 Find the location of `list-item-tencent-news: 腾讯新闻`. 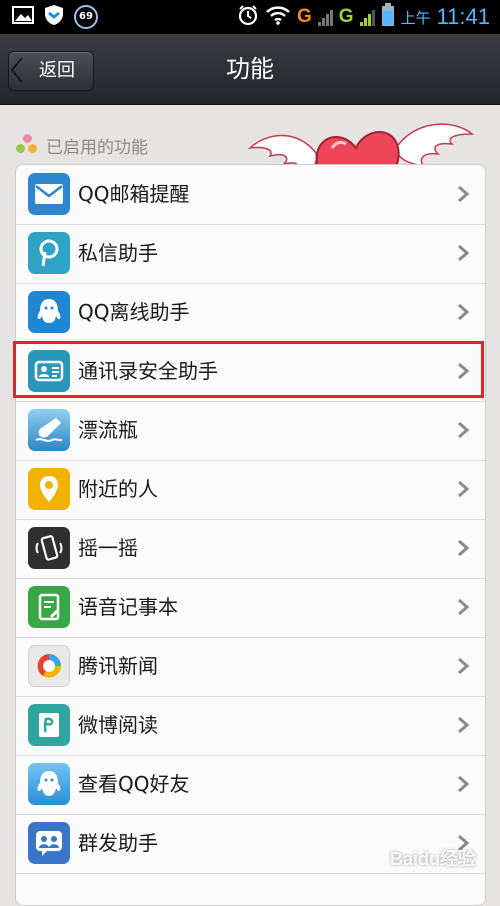

list-item-tencent-news: 腾讯新闻 is located at coordinates (250, 667).